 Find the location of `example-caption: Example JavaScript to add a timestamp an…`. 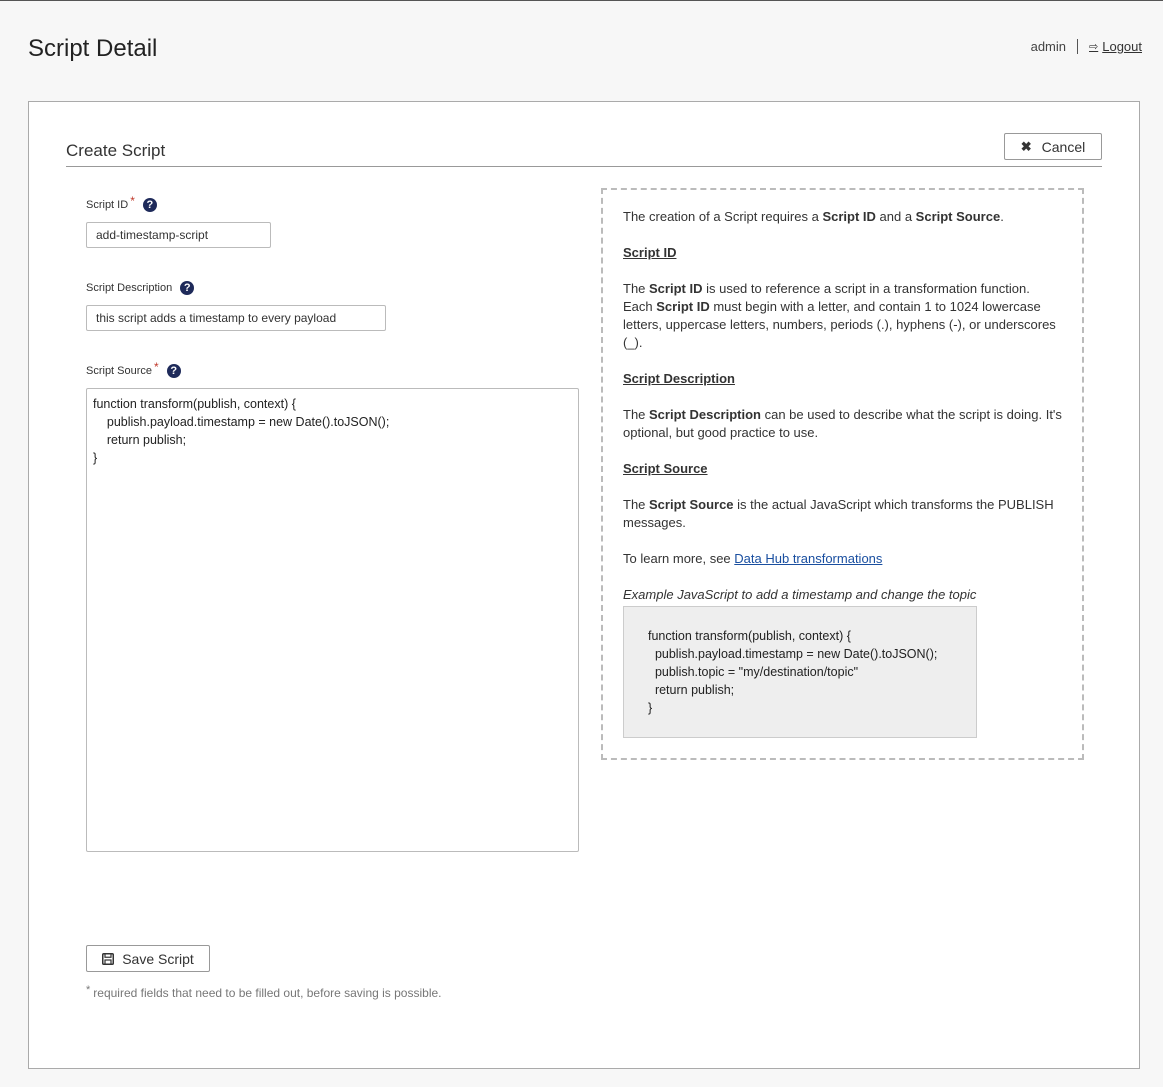

example-caption: Example JavaScript to add a timestamp an… is located at coordinates (800, 594).